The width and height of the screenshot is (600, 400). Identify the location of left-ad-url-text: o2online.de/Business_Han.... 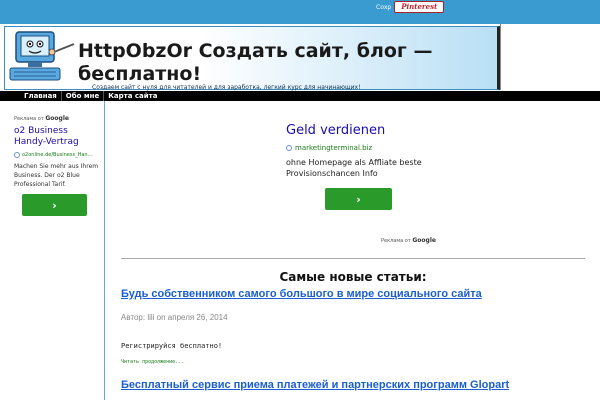
(57, 155).